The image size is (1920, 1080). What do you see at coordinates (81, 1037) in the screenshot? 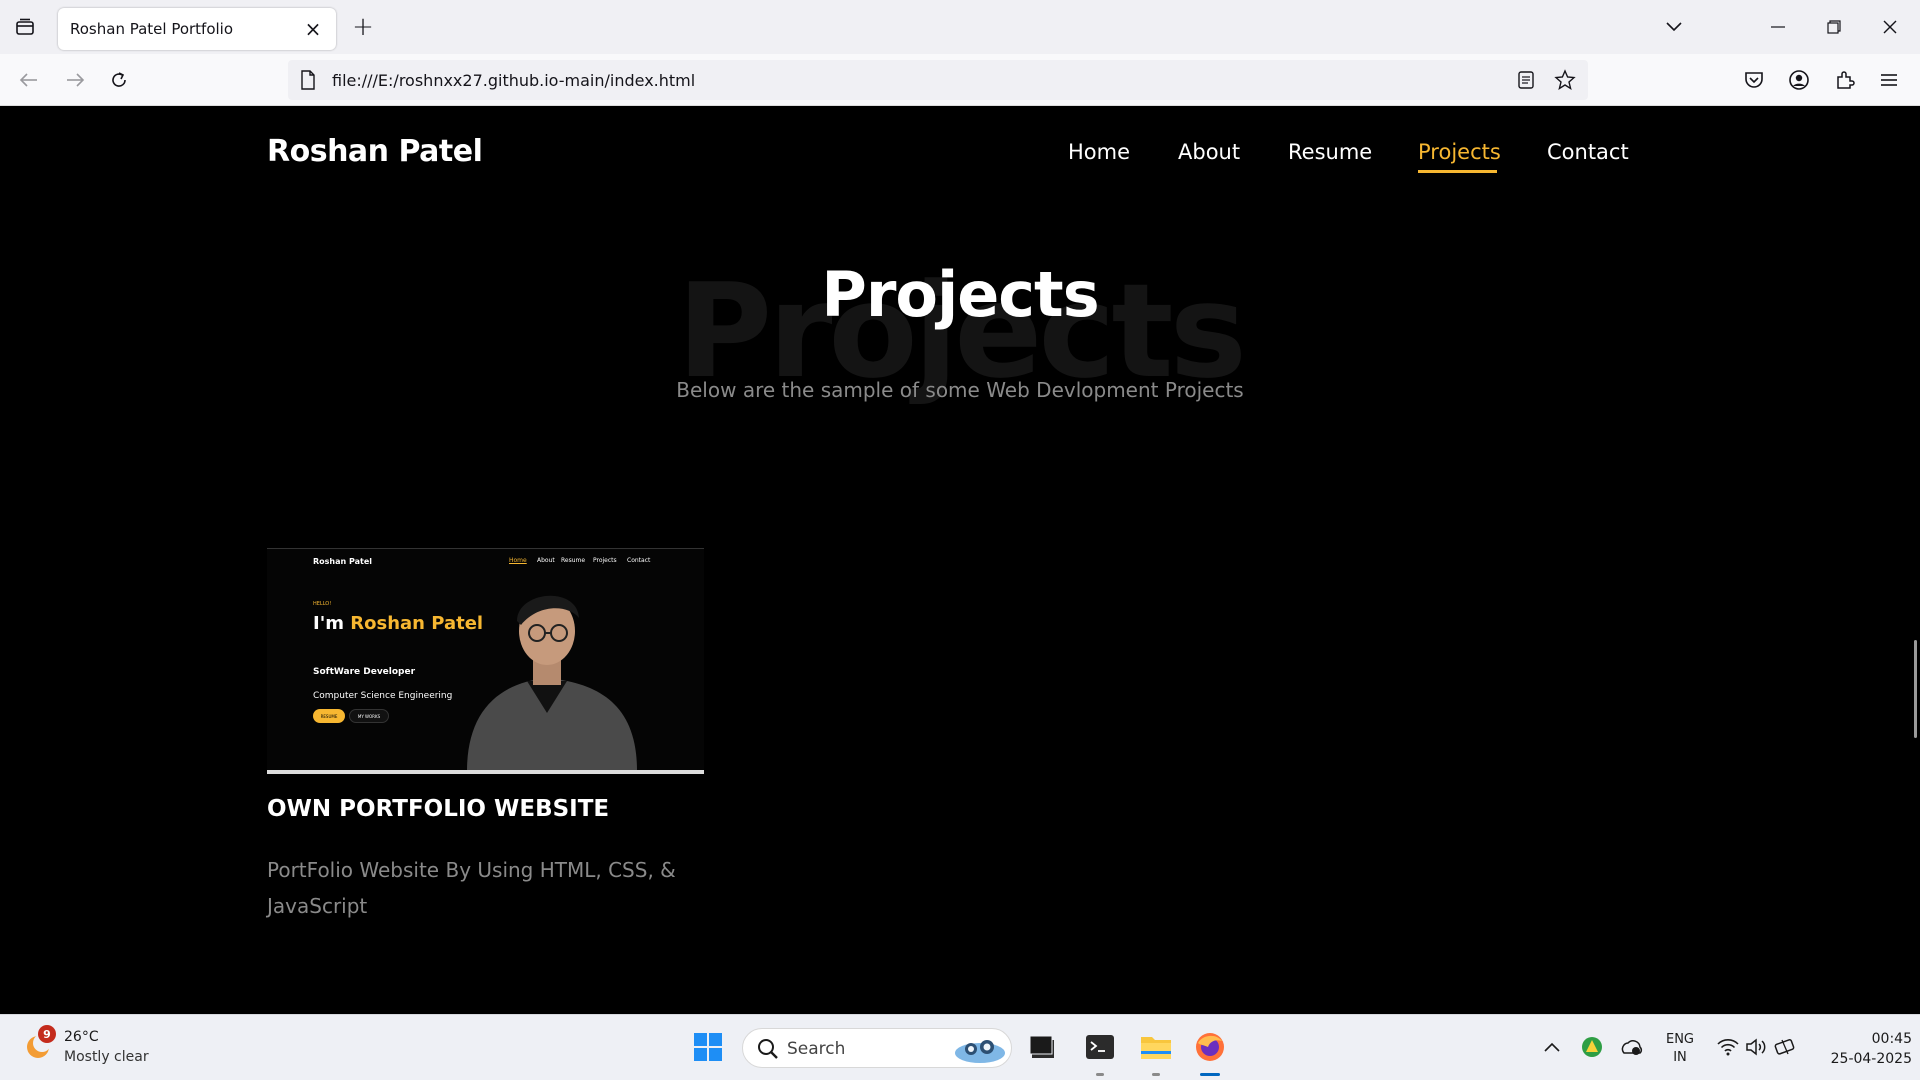
I see `weather-temperature: 26°C` at bounding box center [81, 1037].